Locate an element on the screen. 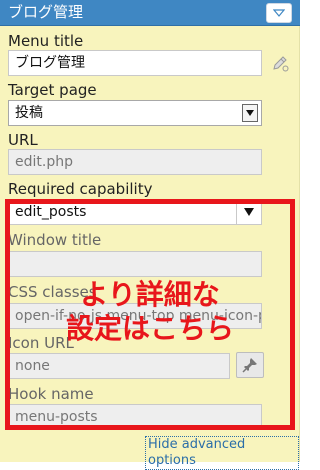 The image size is (320, 470). pencil-link-icon is located at coordinates (281, 64).